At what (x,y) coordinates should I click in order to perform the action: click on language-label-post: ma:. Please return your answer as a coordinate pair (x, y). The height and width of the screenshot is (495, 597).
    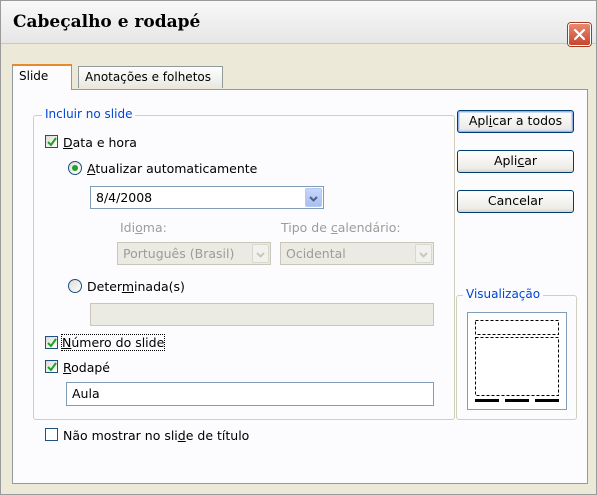
    Looking at the image, I should click on (154, 227).